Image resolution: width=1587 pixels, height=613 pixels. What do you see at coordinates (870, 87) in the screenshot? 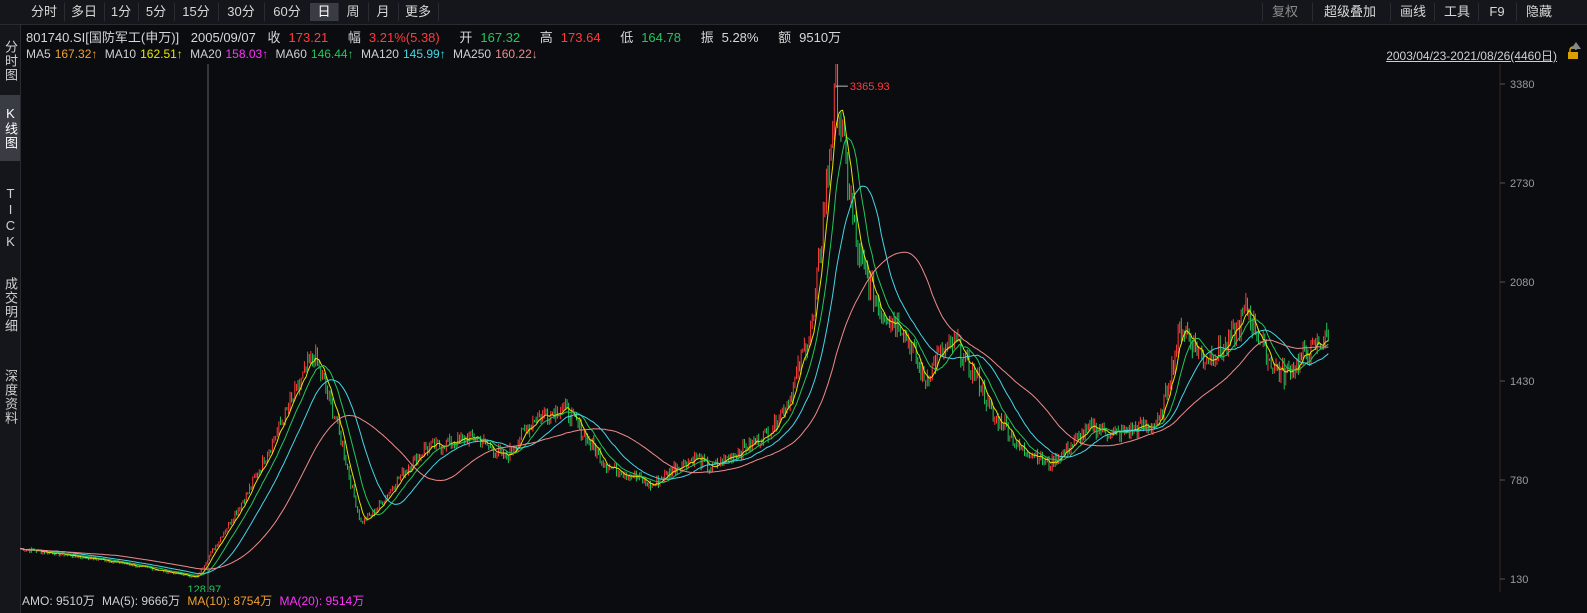
I see `max-label: 3365.93` at bounding box center [870, 87].